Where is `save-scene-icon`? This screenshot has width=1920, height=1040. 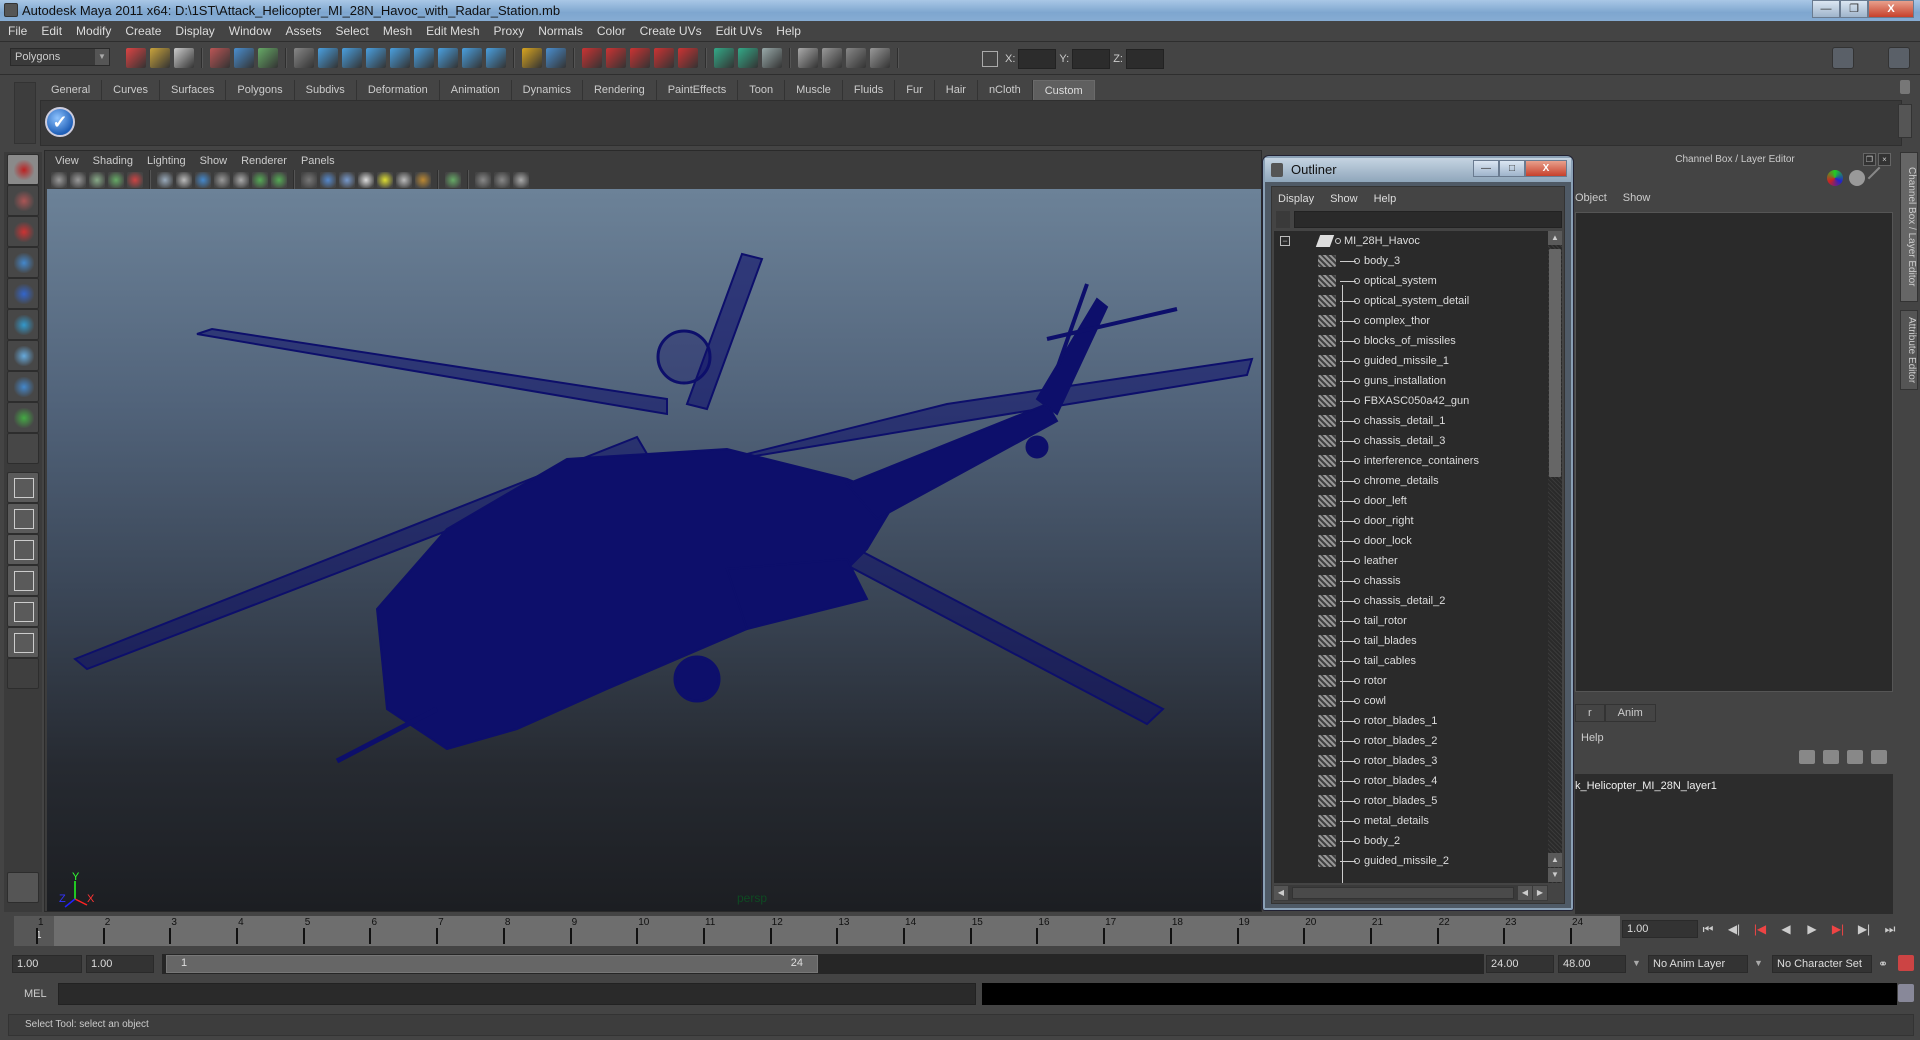
save-scene-icon is located at coordinates (184, 58).